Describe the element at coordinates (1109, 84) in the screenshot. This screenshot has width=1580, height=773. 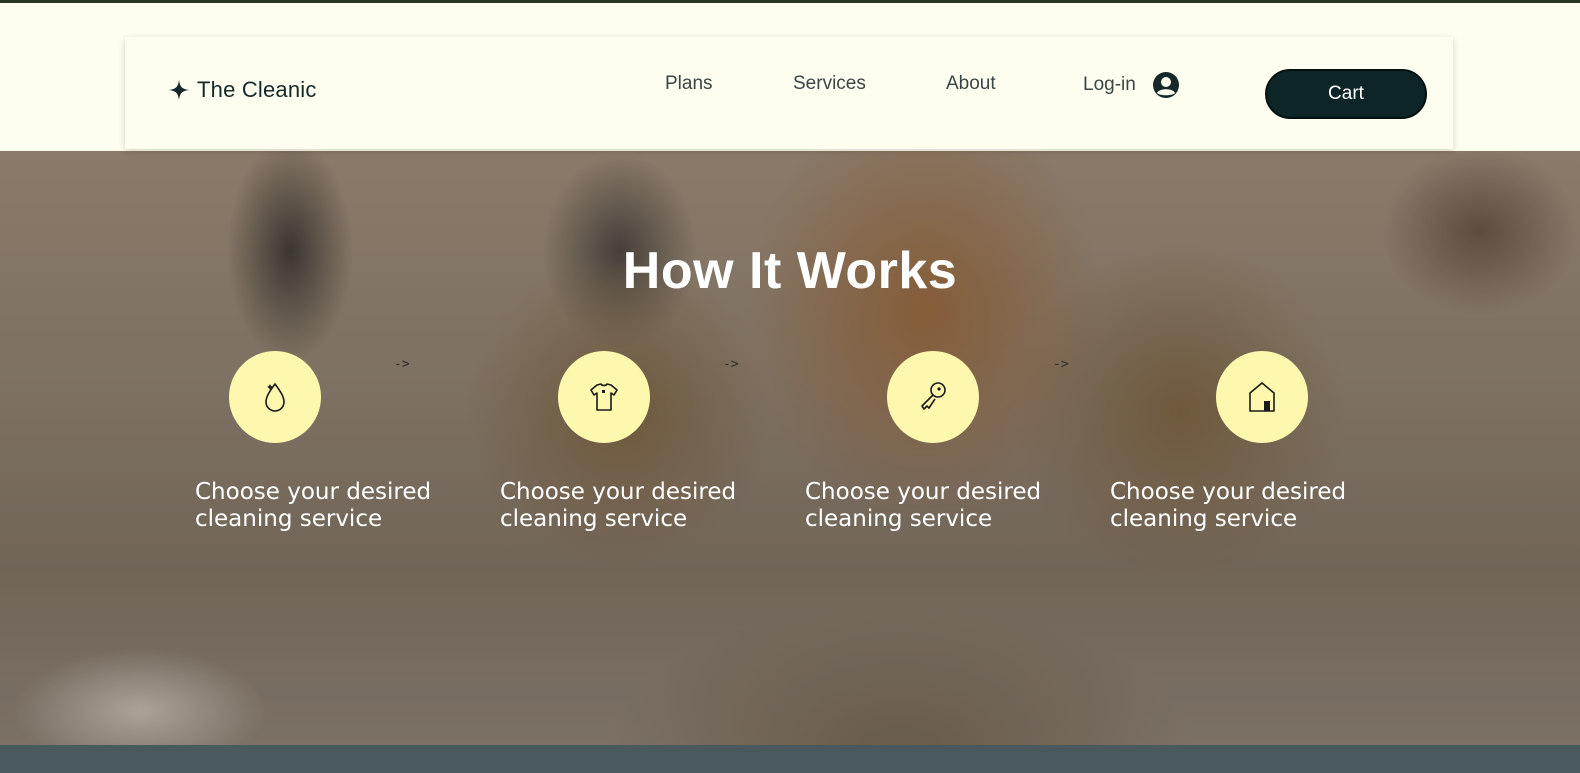
I see `login-label: Log-in` at that location.